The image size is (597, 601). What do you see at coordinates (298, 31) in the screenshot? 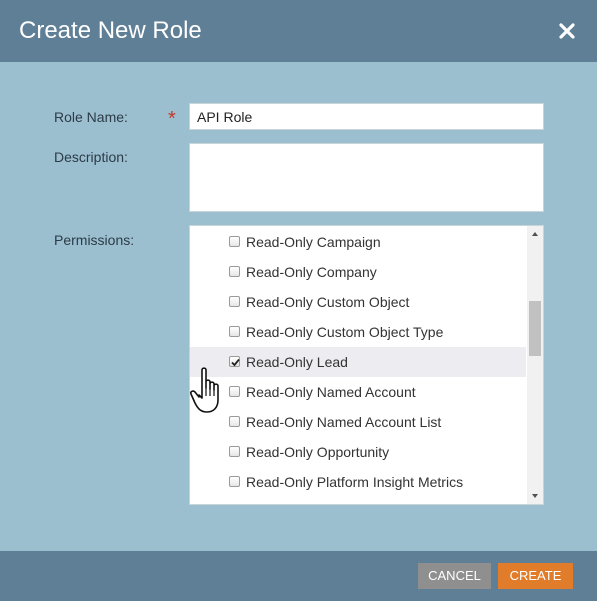
I see `dialog-header: Create New Role` at bounding box center [298, 31].